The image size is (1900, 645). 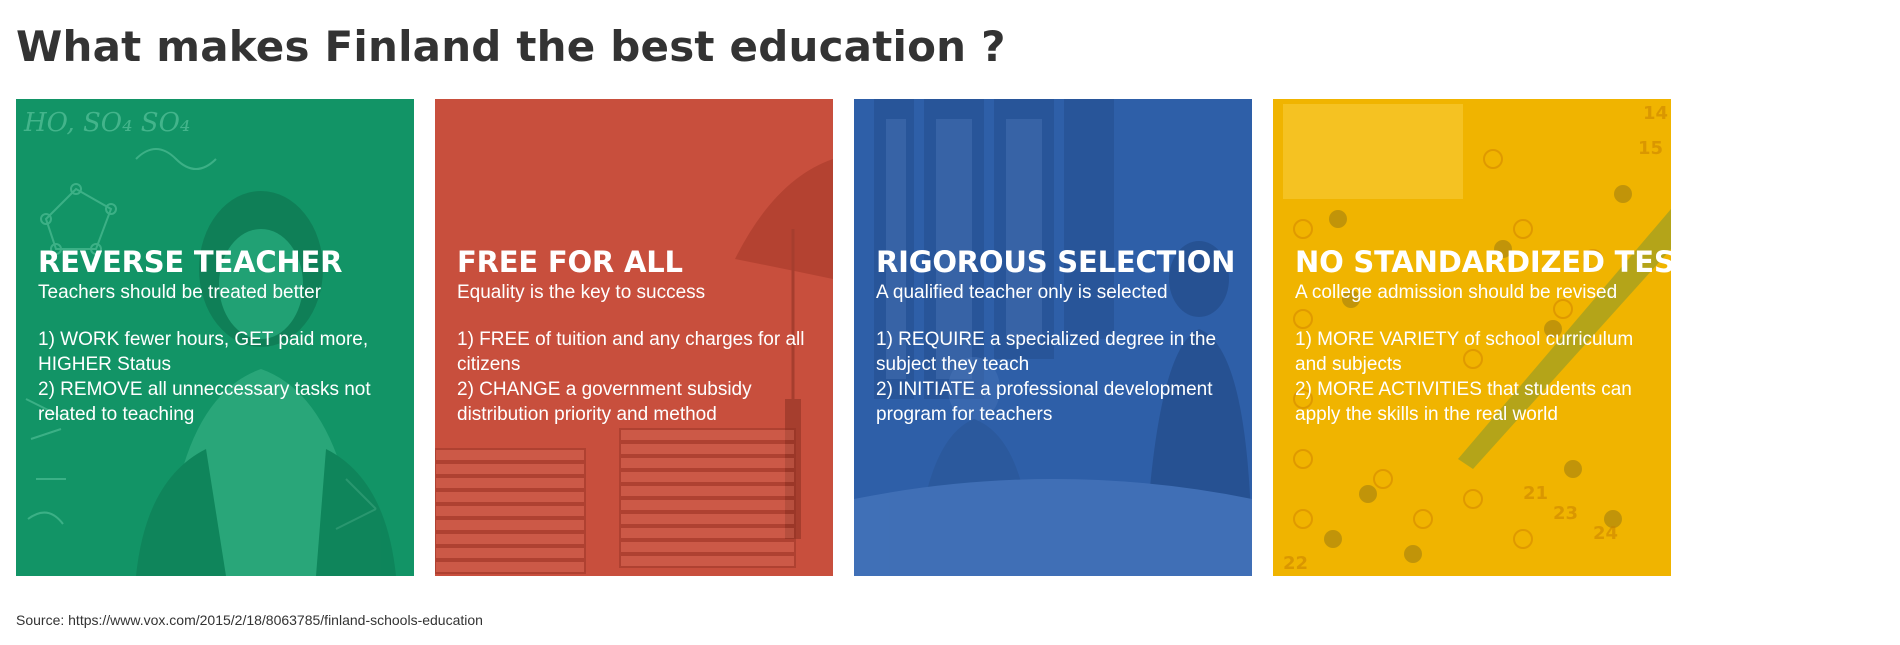 What do you see at coordinates (106, 123) in the screenshot?
I see `svg-text: HO, SO₄ SO₄` at bounding box center [106, 123].